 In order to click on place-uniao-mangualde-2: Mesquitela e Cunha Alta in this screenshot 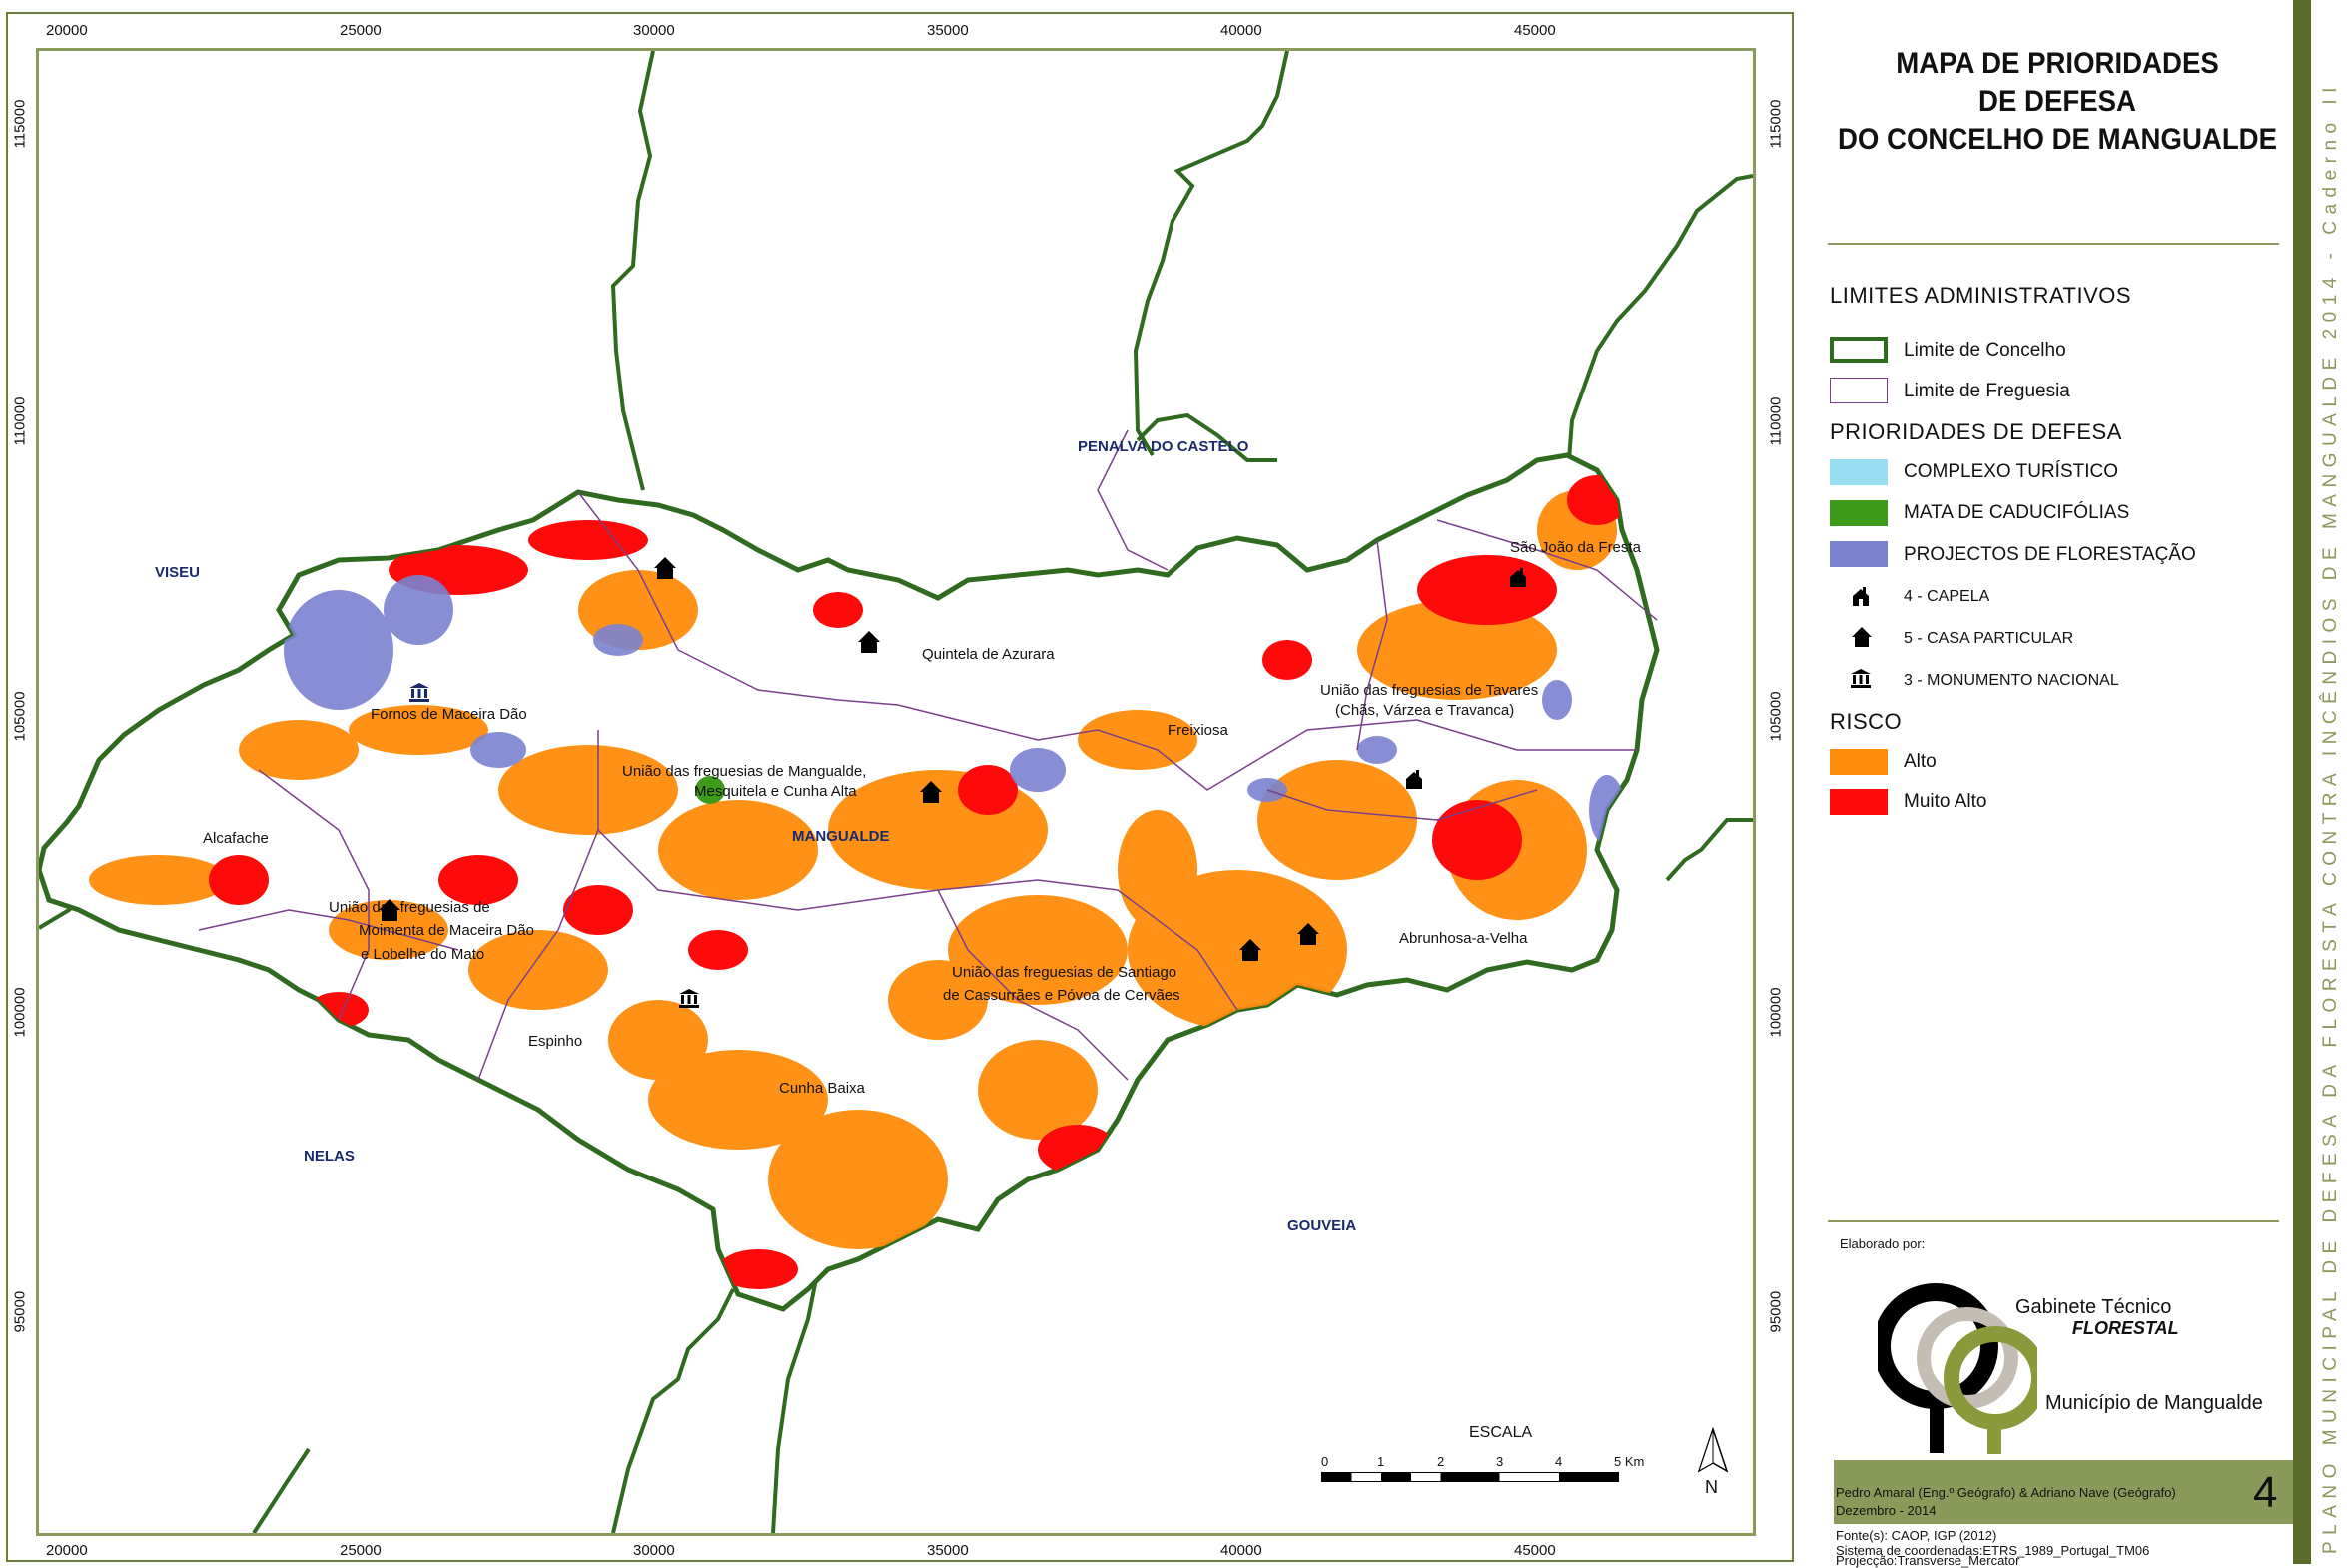, I will do `click(775, 791)`.